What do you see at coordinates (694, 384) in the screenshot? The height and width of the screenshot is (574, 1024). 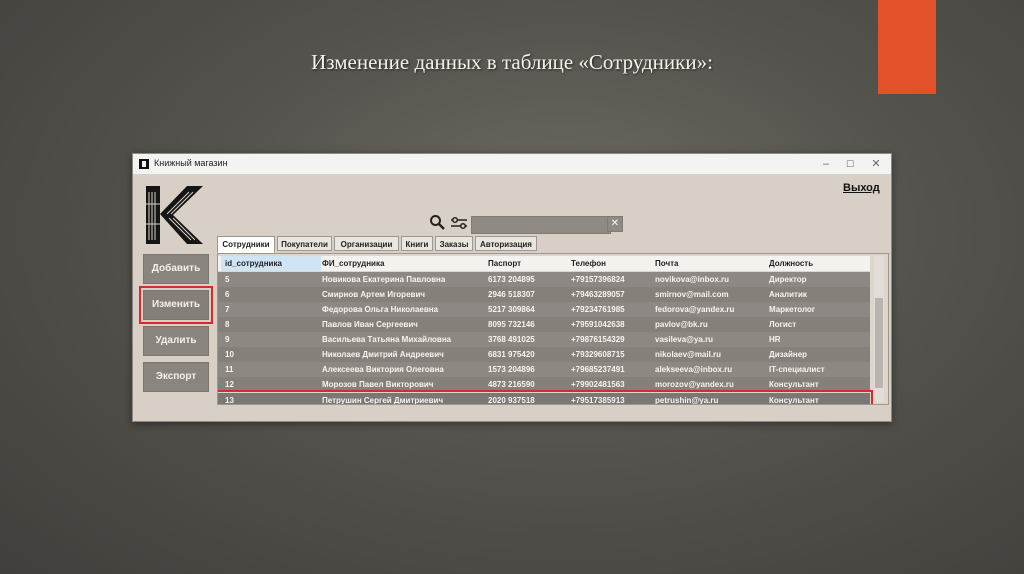 I see `cell-email: morozov@yandex.ru` at bounding box center [694, 384].